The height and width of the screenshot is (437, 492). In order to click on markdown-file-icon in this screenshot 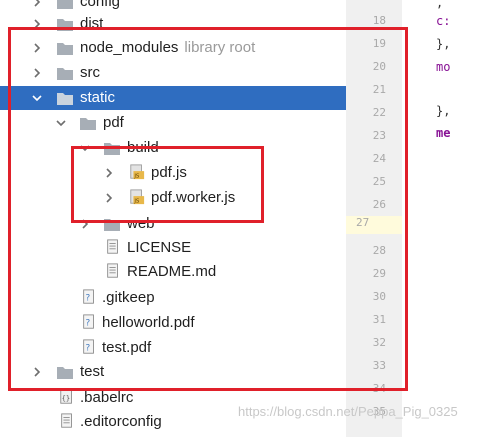, I will do `click(112, 270)`.